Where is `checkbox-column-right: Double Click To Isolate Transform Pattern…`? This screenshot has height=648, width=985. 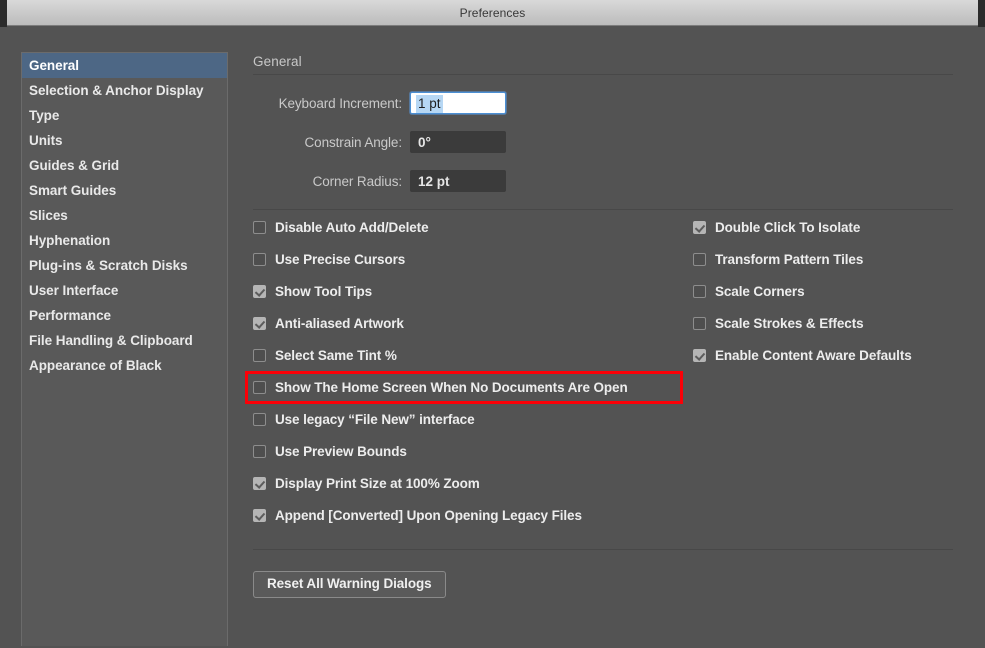 checkbox-column-right: Double Click To Isolate Transform Pattern… is located at coordinates (823, 297).